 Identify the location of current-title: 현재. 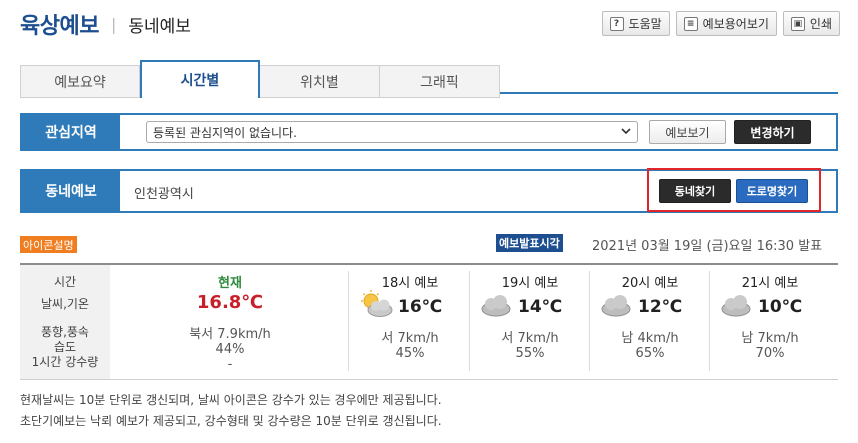
(230, 283).